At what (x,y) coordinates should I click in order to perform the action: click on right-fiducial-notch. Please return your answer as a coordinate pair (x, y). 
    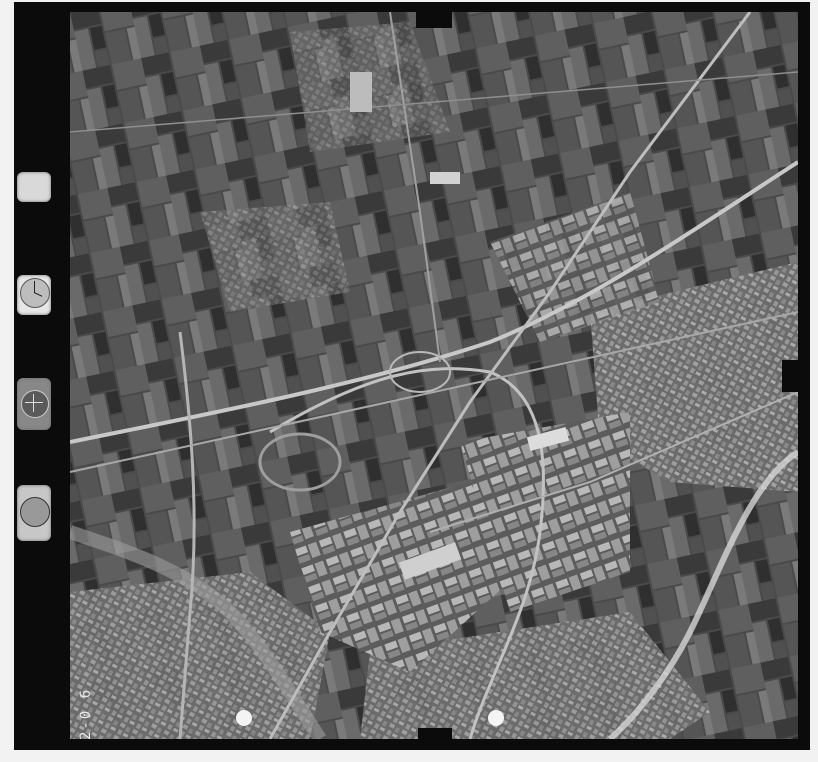
    Looking at the image, I should click on (793, 376).